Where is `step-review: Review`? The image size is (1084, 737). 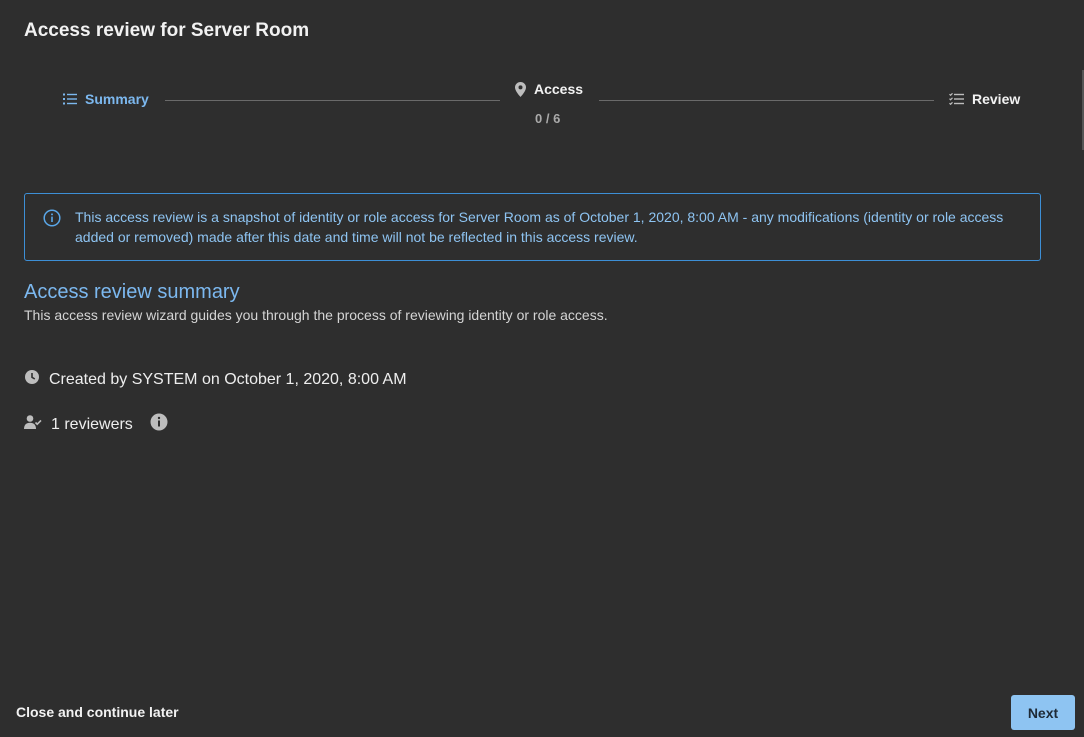 step-review: Review is located at coordinates (984, 99).